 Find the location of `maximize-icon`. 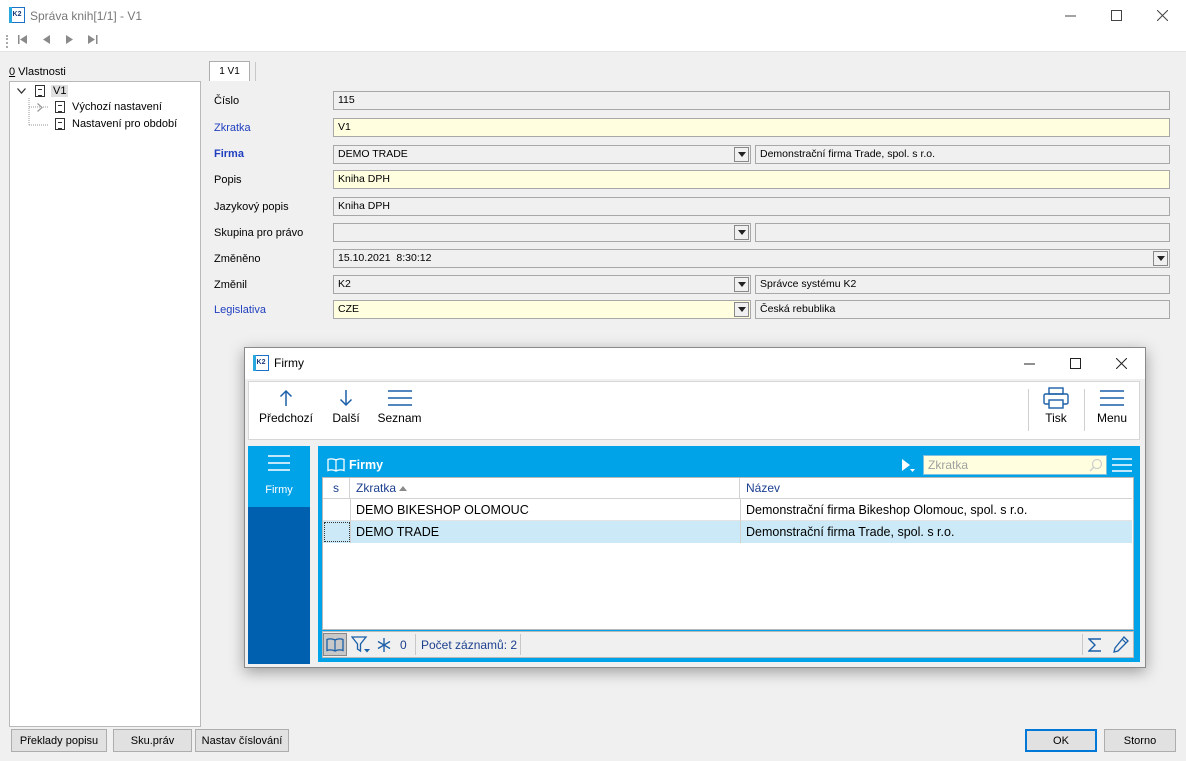

maximize-icon is located at coordinates (1116, 15).